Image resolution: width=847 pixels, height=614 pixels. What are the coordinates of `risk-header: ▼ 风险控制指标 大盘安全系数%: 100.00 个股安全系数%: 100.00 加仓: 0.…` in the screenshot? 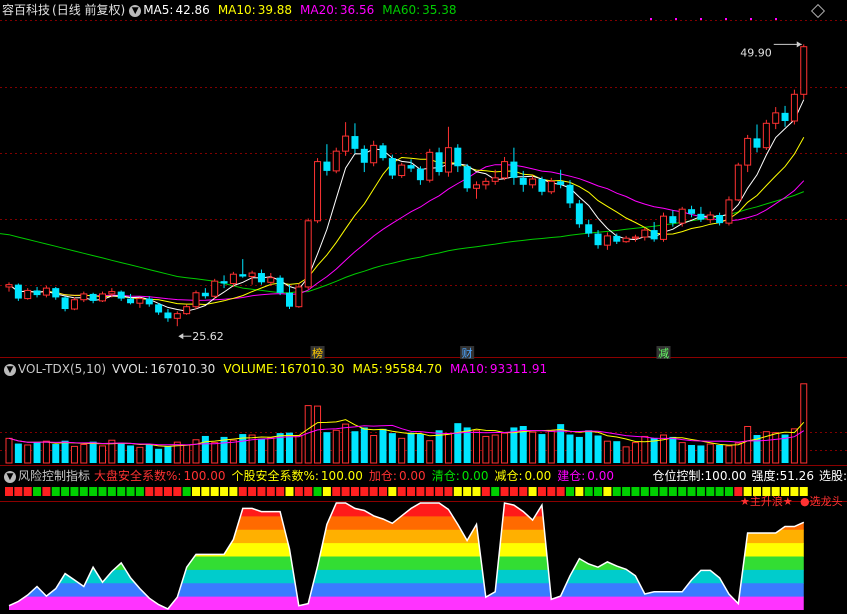 It's located at (309, 476).